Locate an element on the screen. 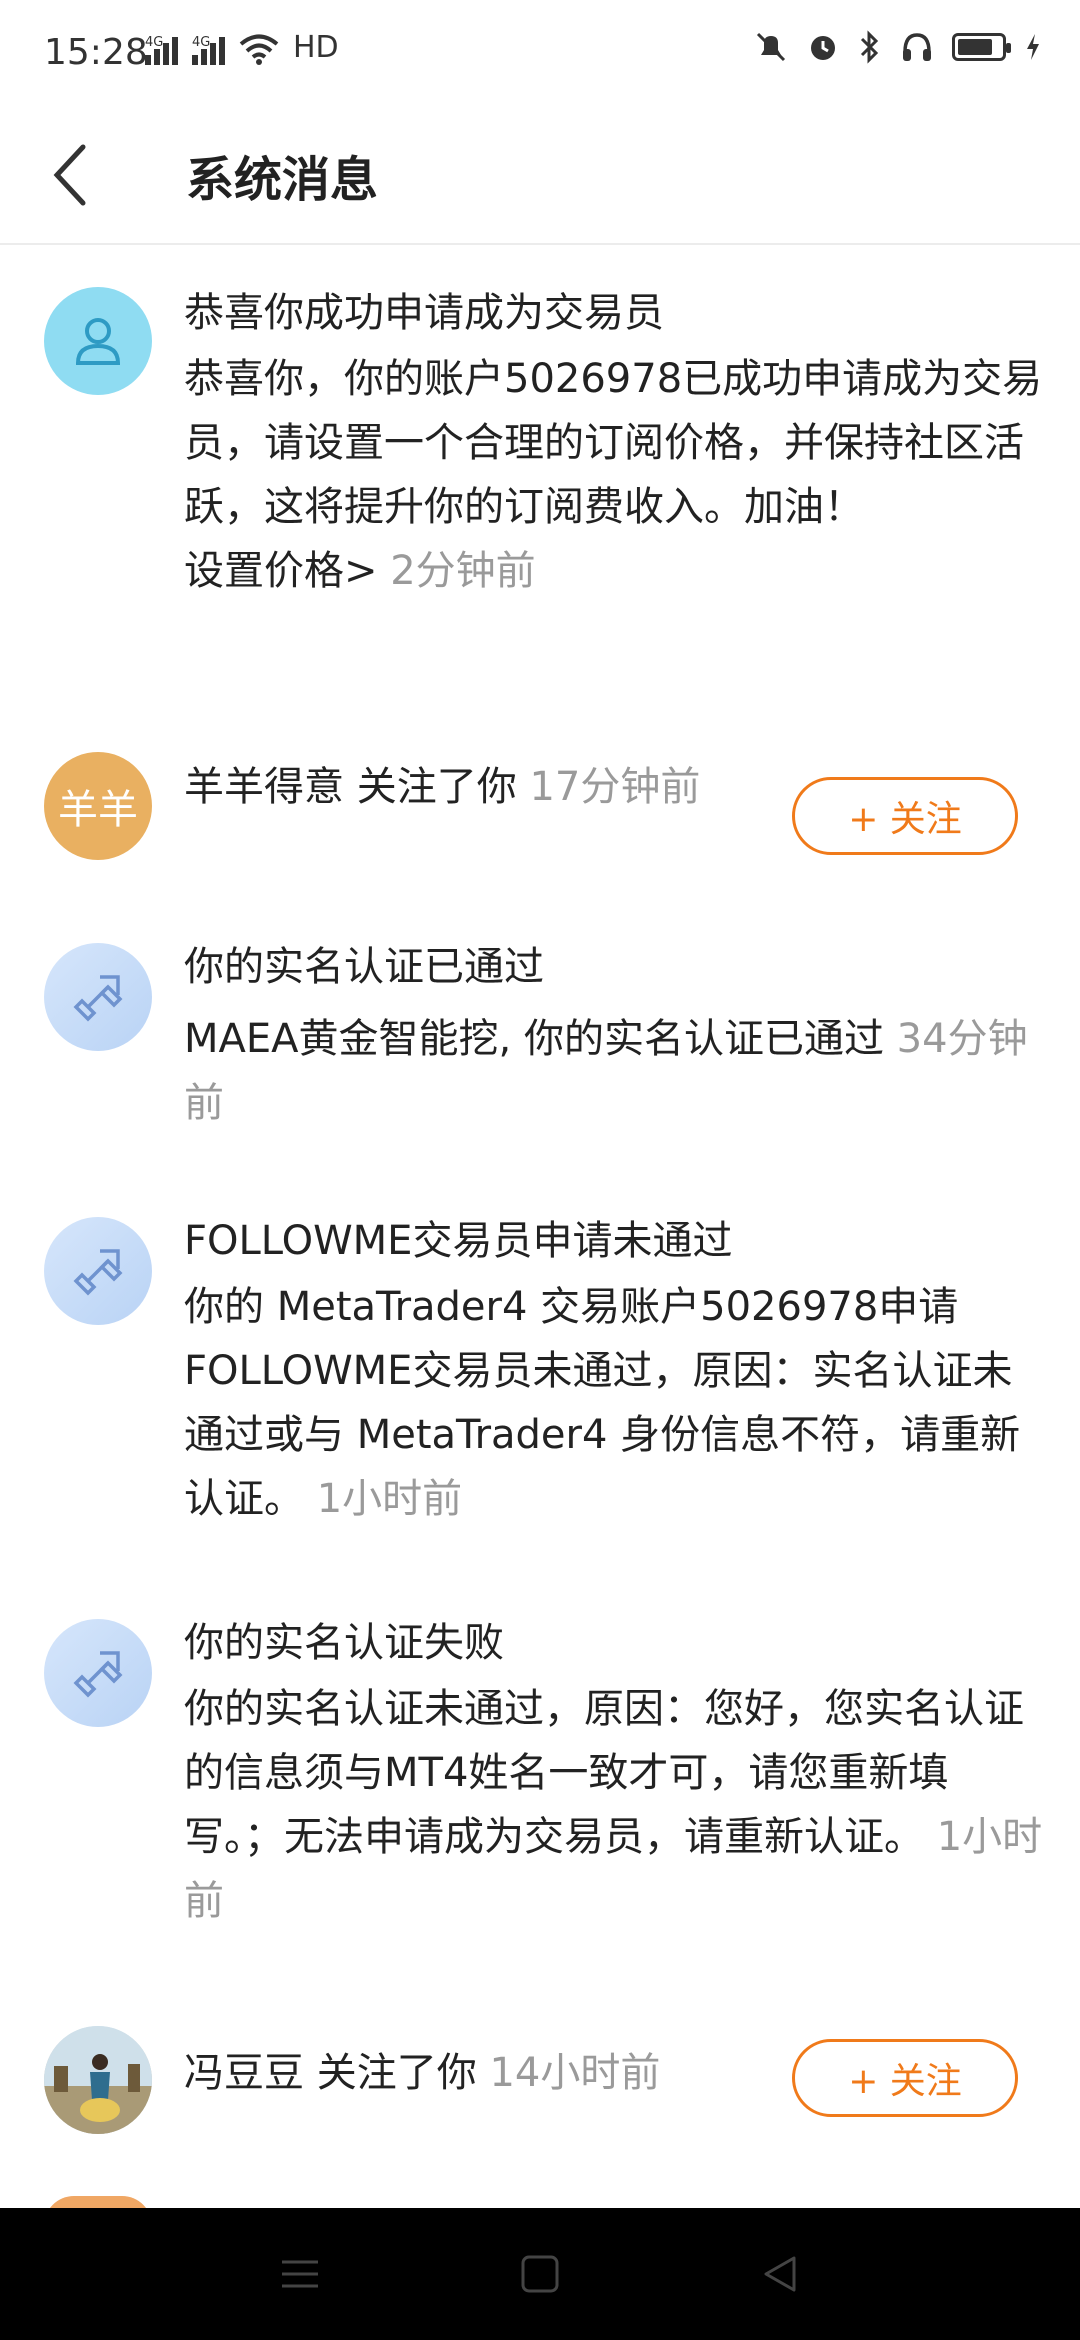 This screenshot has height=2340, width=1080. hd-label: HD is located at coordinates (316, 47).